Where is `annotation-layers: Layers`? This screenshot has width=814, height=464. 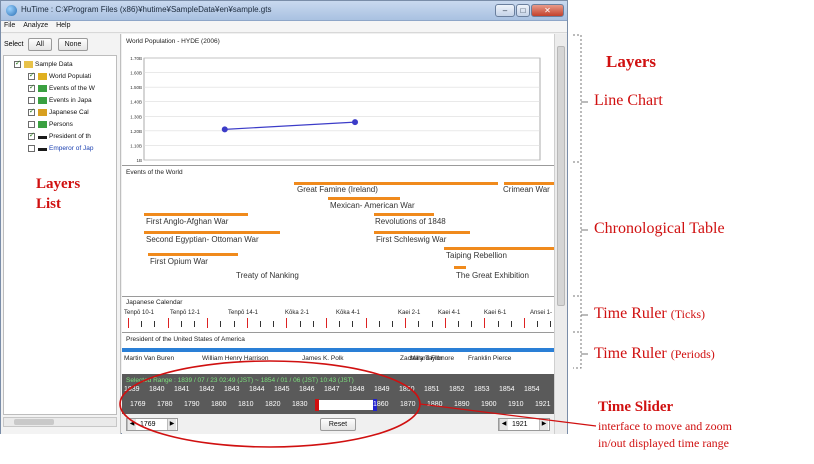
annotation-layers: Layers is located at coordinates (631, 61).